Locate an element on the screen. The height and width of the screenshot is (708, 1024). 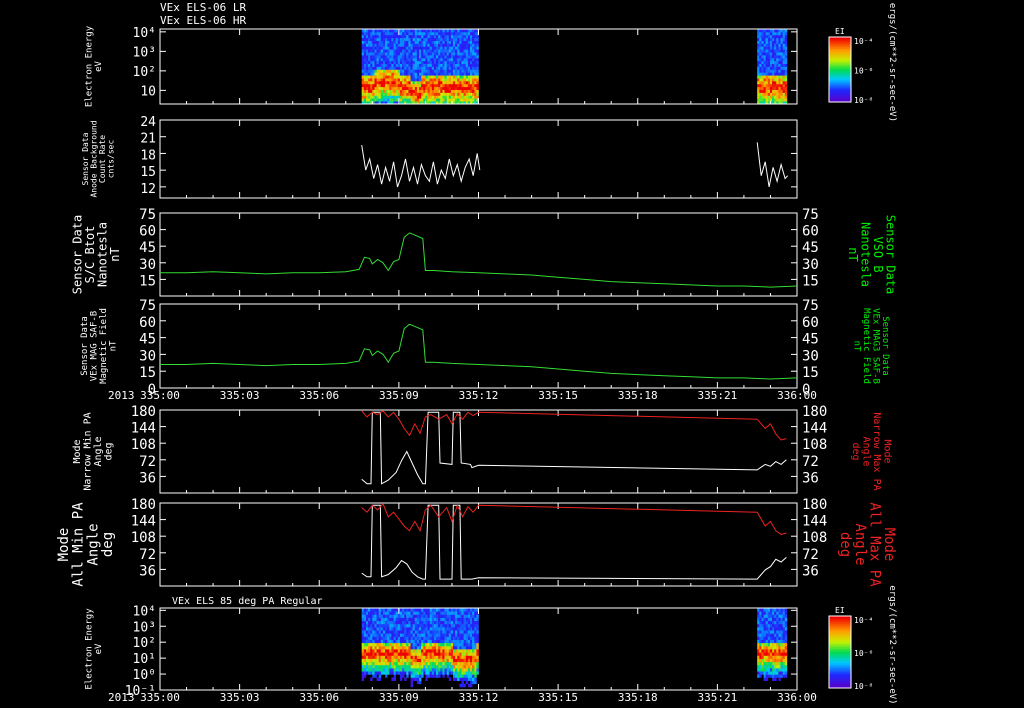
x-tick-label: 335:03 is located at coordinates (240, 697).